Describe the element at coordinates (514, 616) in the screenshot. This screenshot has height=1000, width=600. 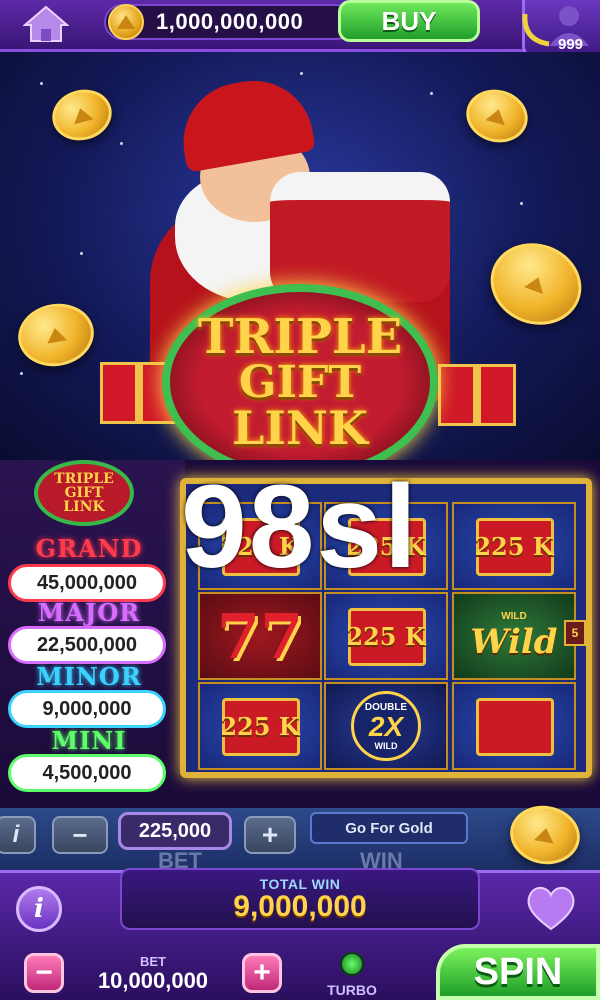
I see `wild-small-label: WILD` at that location.